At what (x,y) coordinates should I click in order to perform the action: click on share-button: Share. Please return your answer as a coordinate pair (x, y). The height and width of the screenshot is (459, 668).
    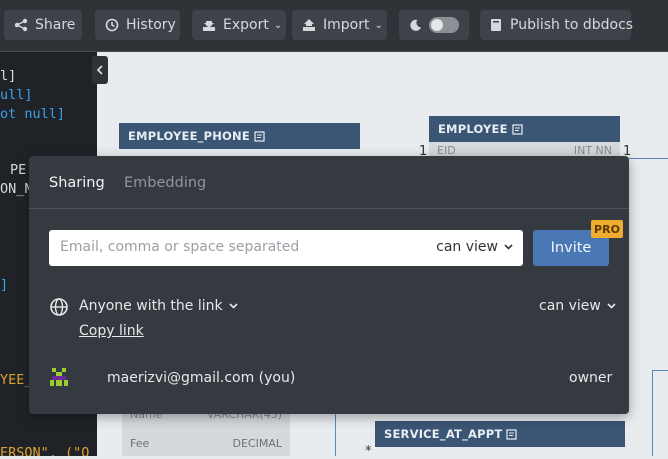
    Looking at the image, I should click on (43, 25).